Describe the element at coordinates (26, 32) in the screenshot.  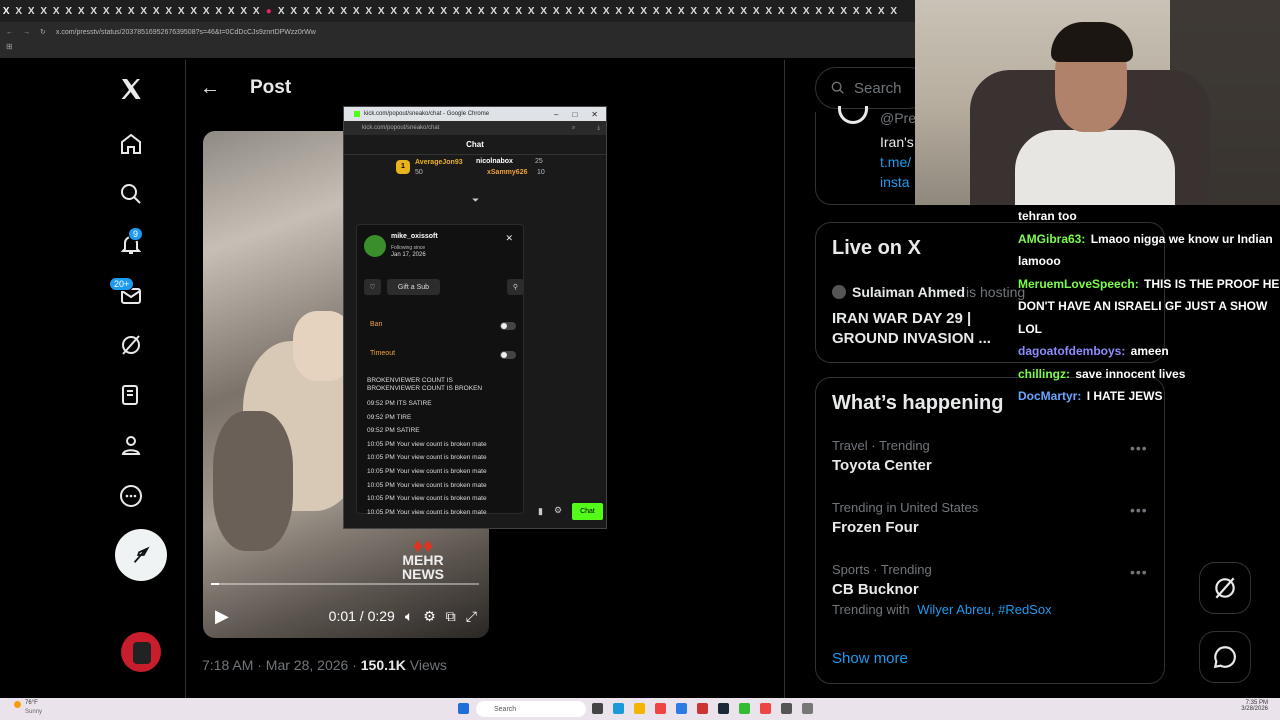
I see `forward-icon: →` at that location.